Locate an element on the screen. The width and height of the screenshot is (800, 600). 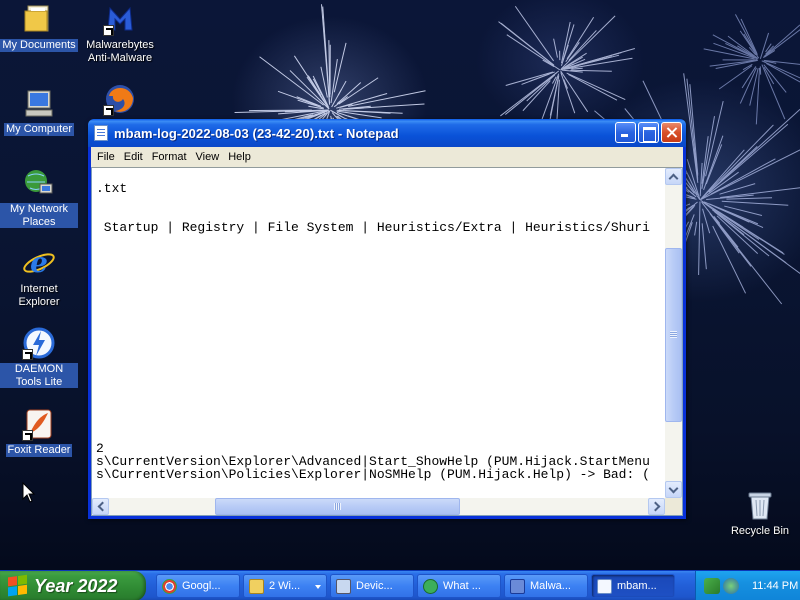
menu-format: Format is located at coordinates (169, 157).